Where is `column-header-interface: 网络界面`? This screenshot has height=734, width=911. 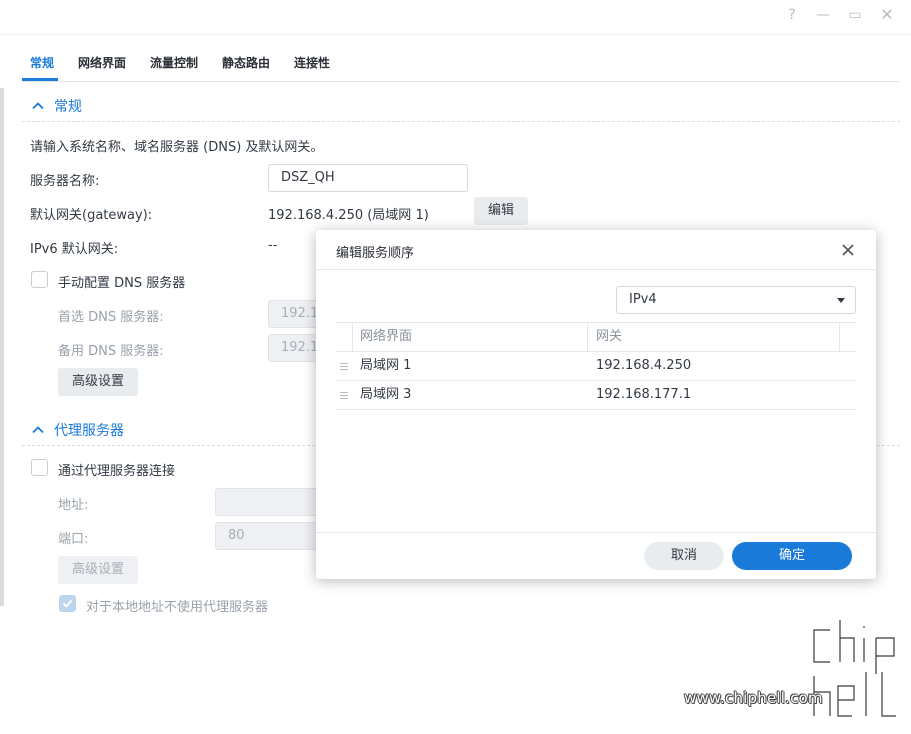 column-header-interface: 网络界面 is located at coordinates (386, 337).